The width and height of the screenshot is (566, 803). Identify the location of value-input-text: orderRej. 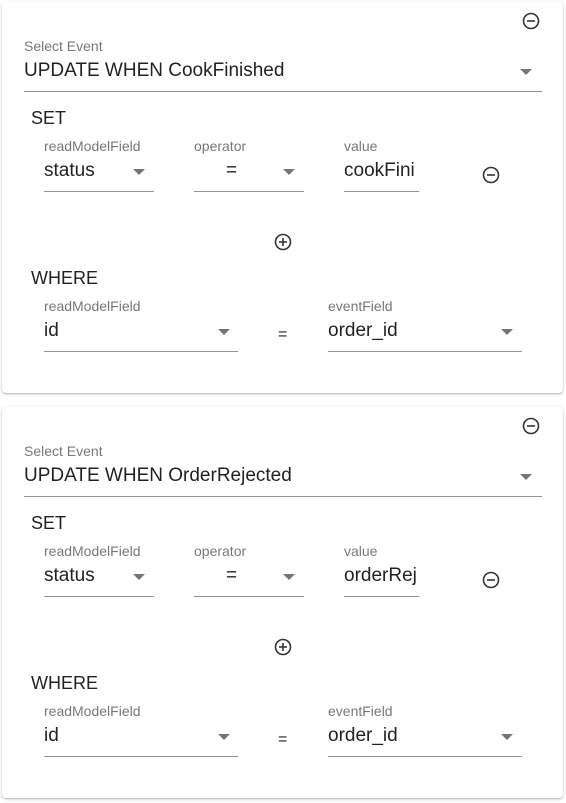
(380, 575).